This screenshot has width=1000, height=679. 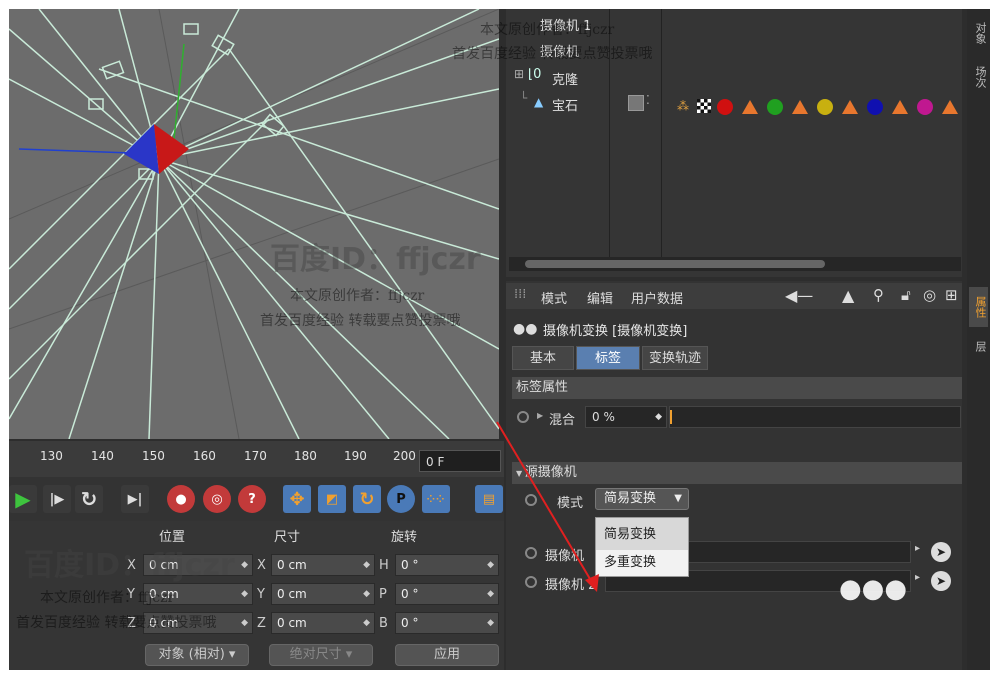 What do you see at coordinates (951, 295) in the screenshot?
I see `new-panel-icon: ⊞` at bounding box center [951, 295].